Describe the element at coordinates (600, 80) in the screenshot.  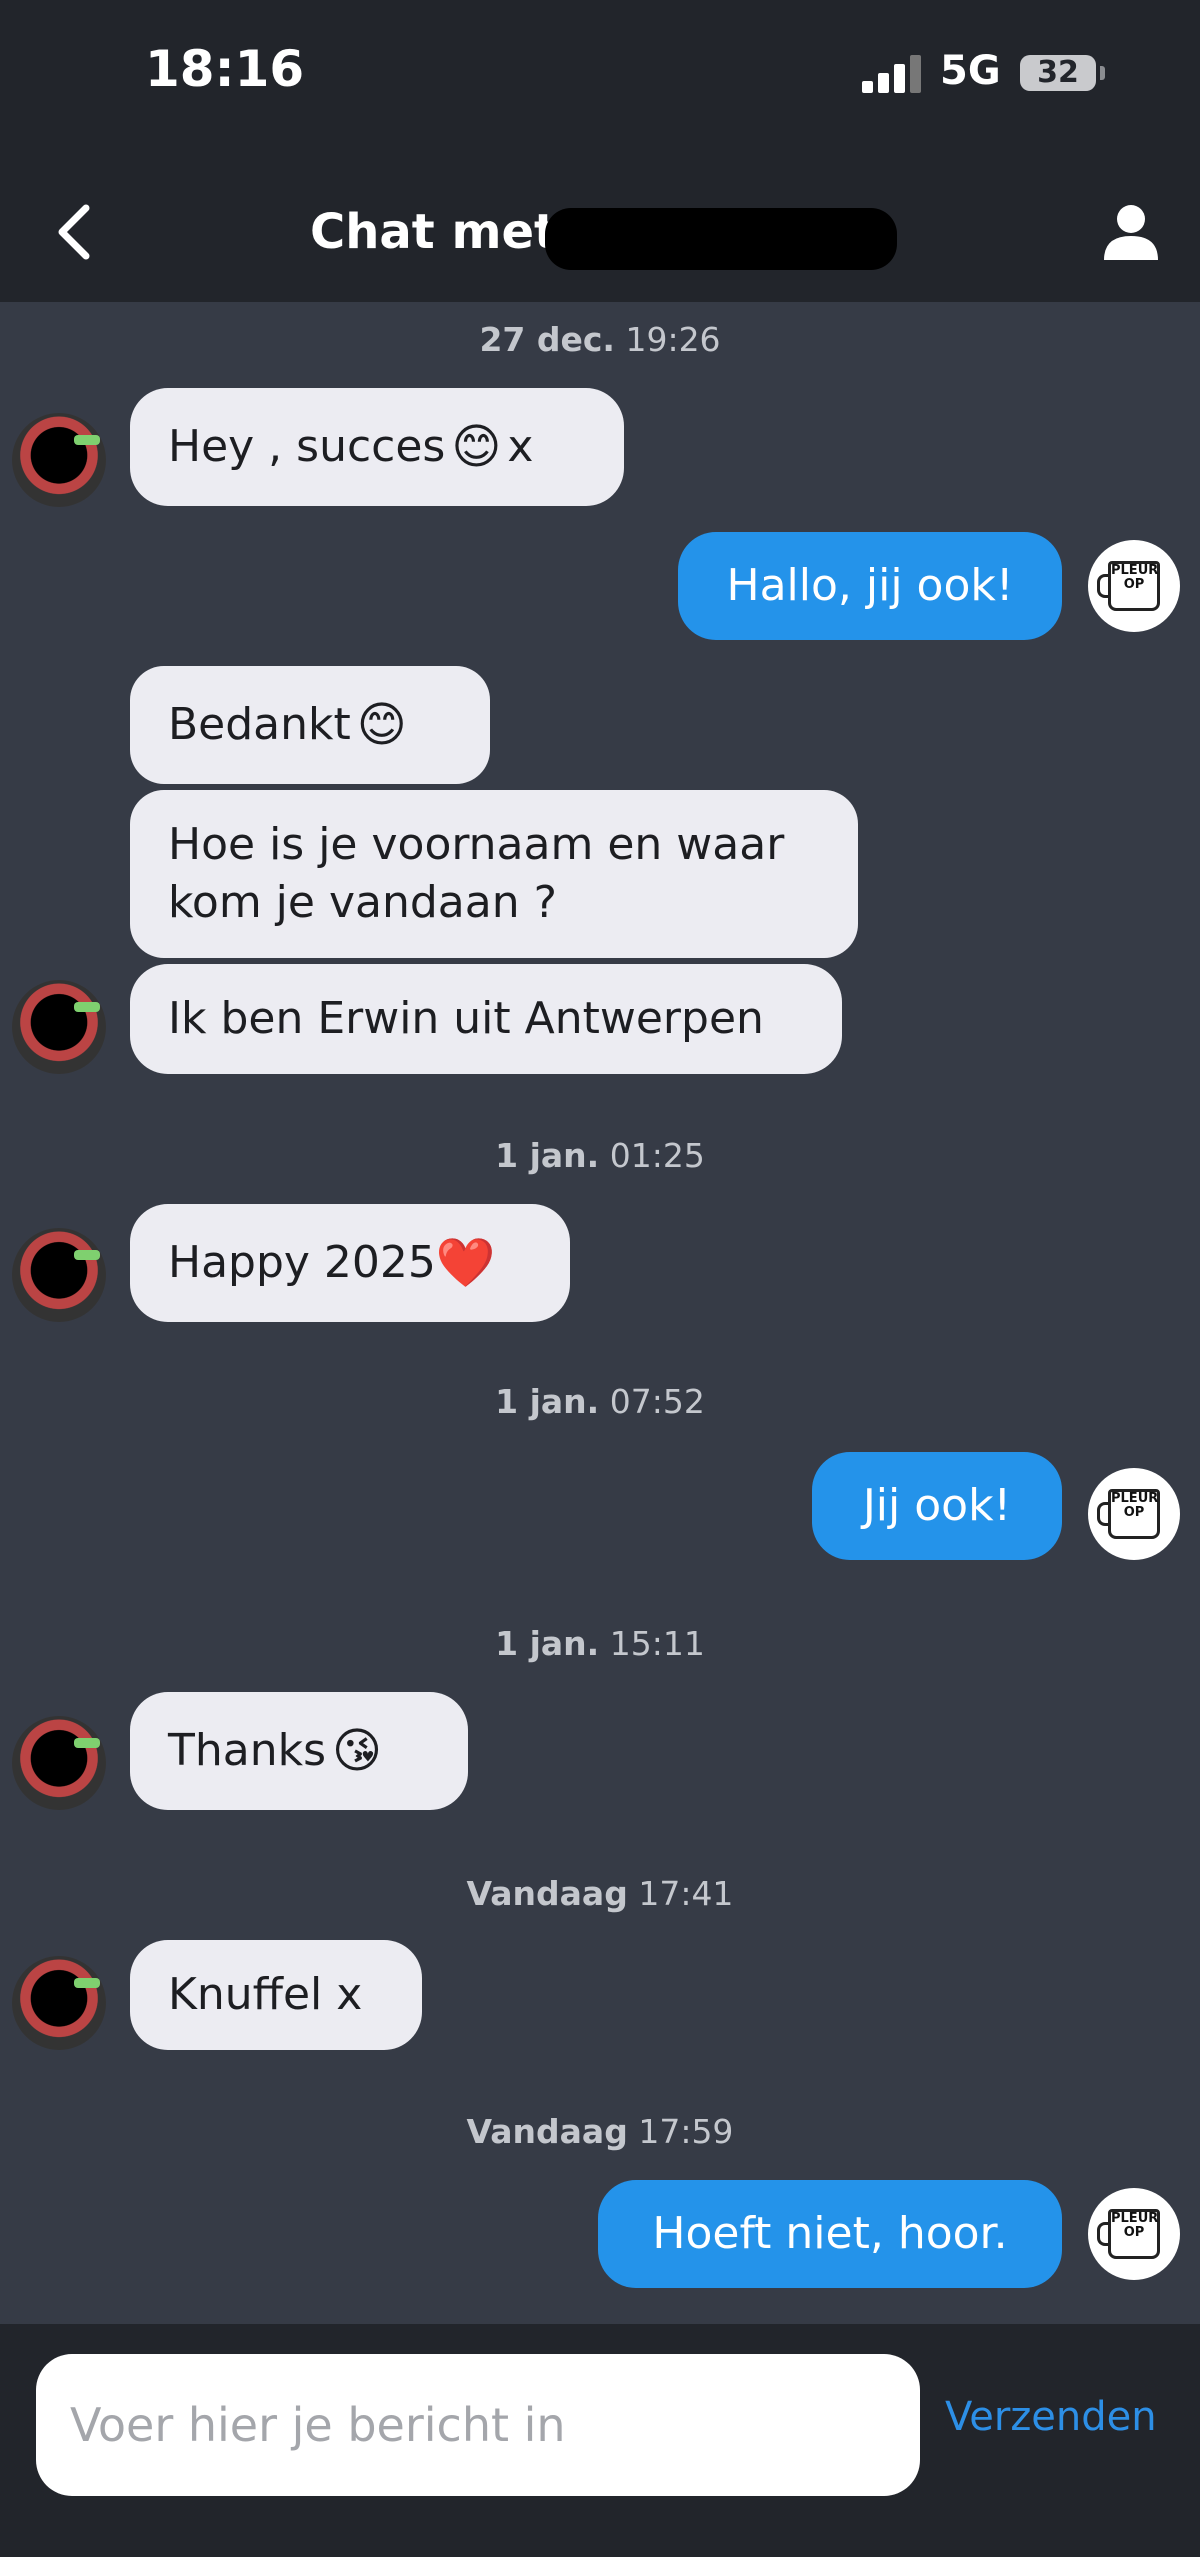
I see `status-bar: 18:16 5G 32` at that location.